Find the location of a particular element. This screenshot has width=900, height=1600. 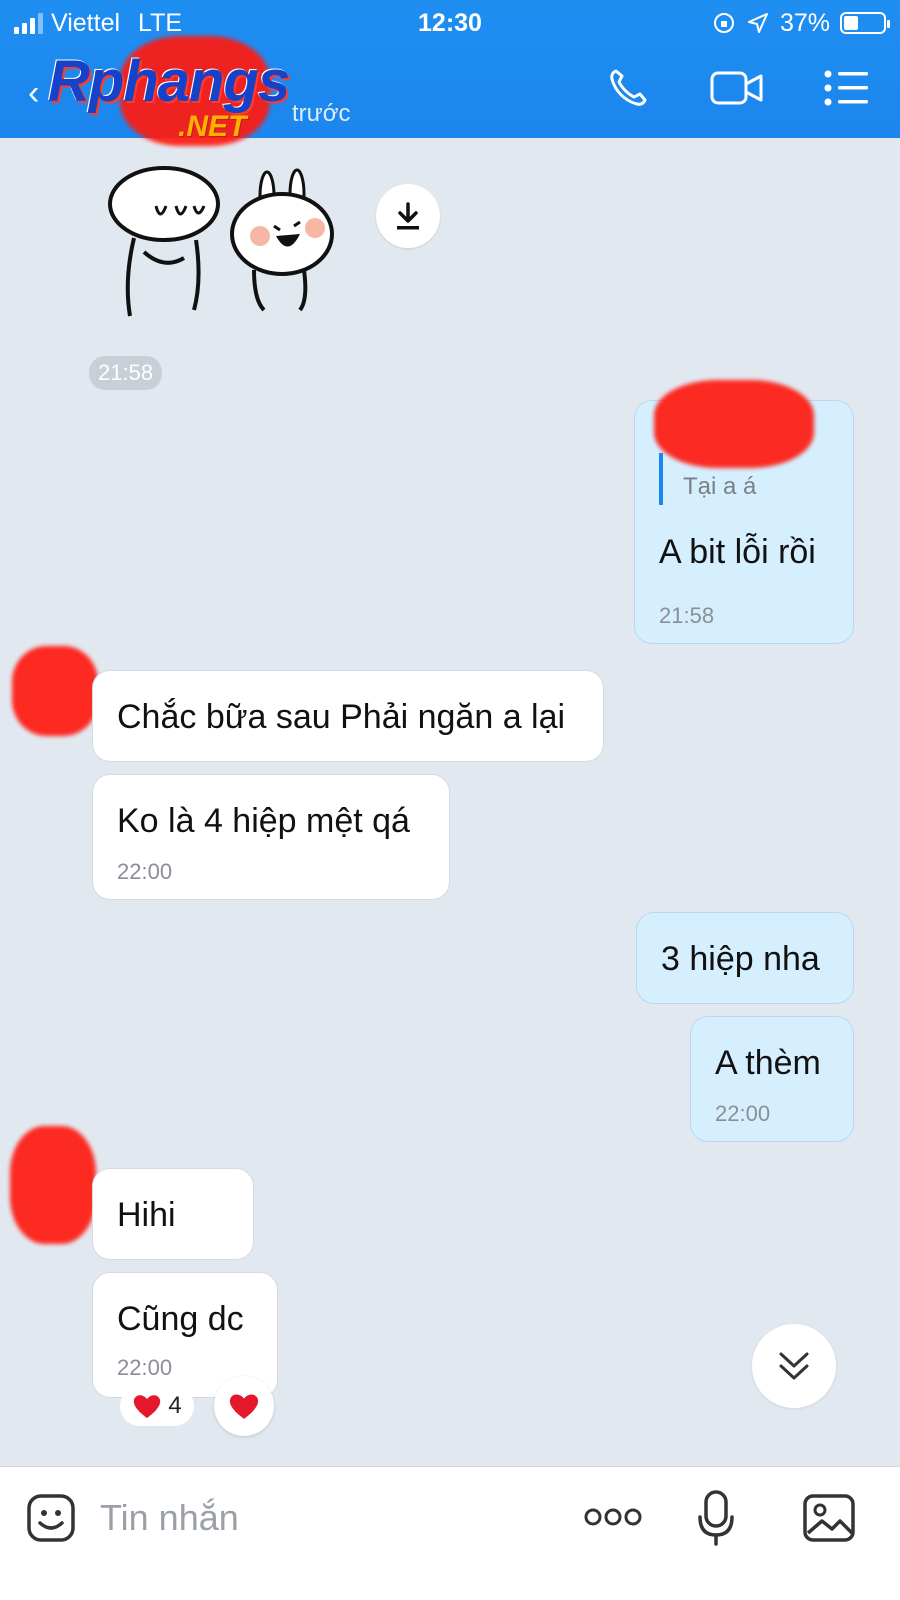

battery-percent: 37% is located at coordinates (804, 22).